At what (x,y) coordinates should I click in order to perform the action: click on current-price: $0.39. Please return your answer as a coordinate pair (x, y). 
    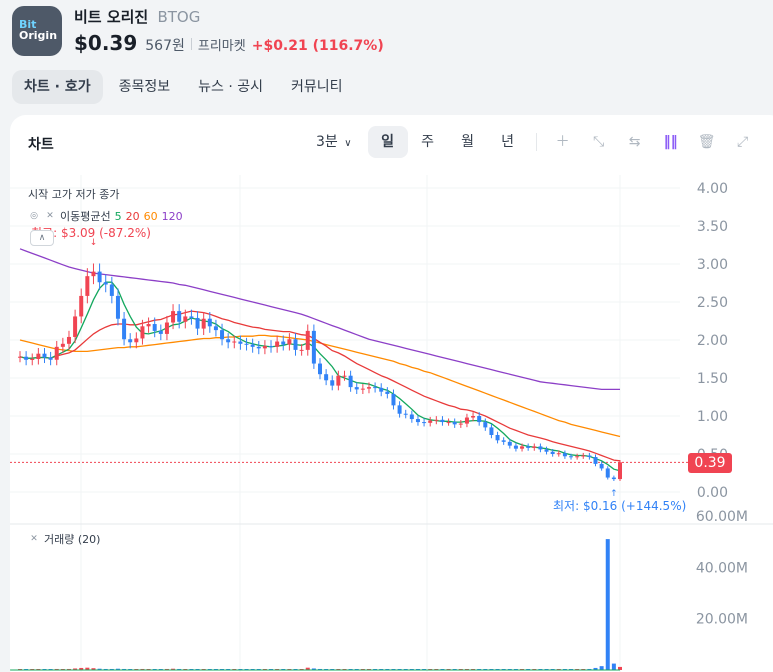
    Looking at the image, I should click on (106, 43).